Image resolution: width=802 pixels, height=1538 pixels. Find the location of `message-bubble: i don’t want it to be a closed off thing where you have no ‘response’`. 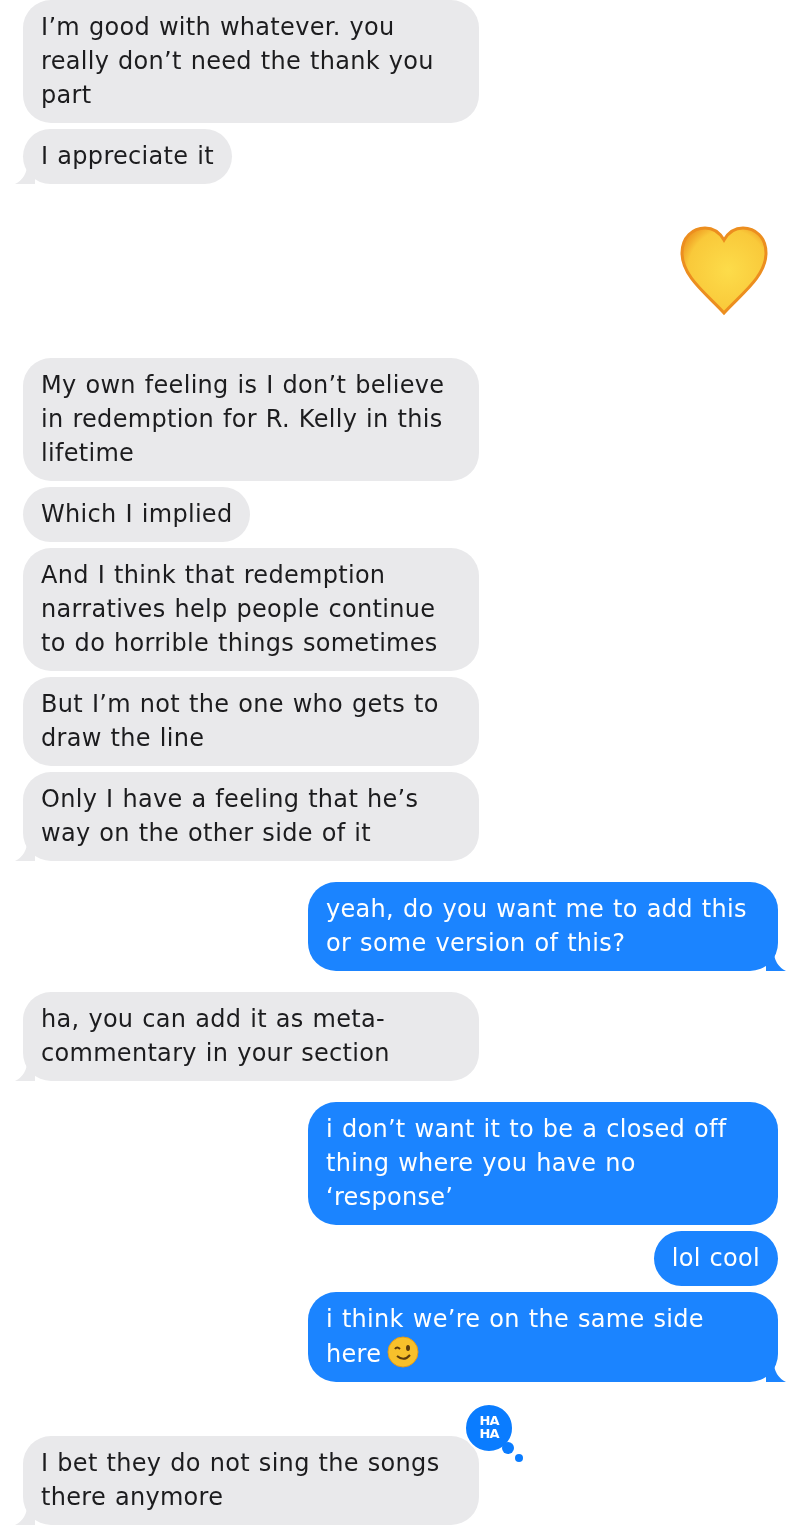

message-bubble: i don’t want it to be a closed off thing where you have no ‘response’ is located at coordinates (543, 1163).